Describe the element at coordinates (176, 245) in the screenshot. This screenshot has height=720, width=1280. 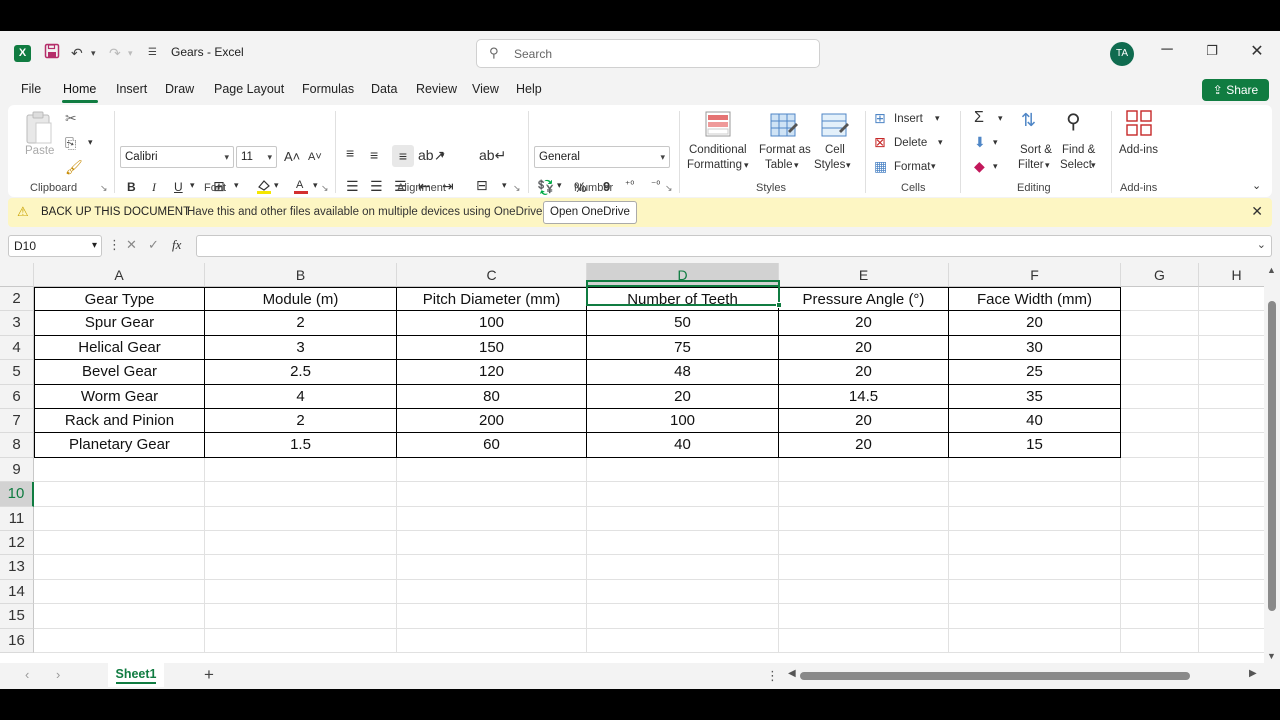
I see `insert-function-icon: fx` at that location.